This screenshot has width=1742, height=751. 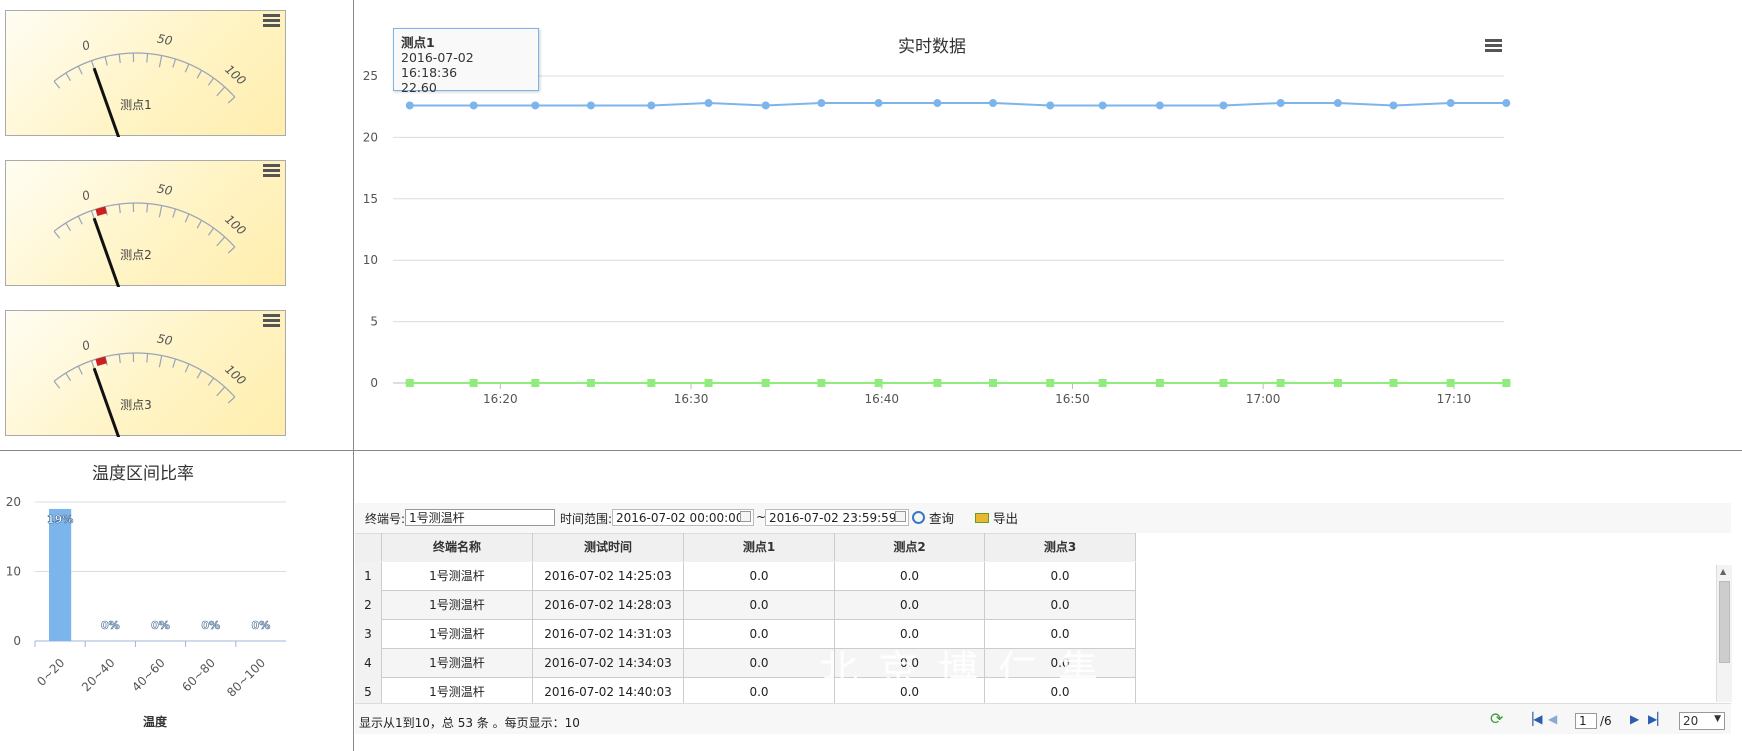 What do you see at coordinates (608, 634) in the screenshot?
I see `table-cell: 2016-07-02 14:31:03` at bounding box center [608, 634].